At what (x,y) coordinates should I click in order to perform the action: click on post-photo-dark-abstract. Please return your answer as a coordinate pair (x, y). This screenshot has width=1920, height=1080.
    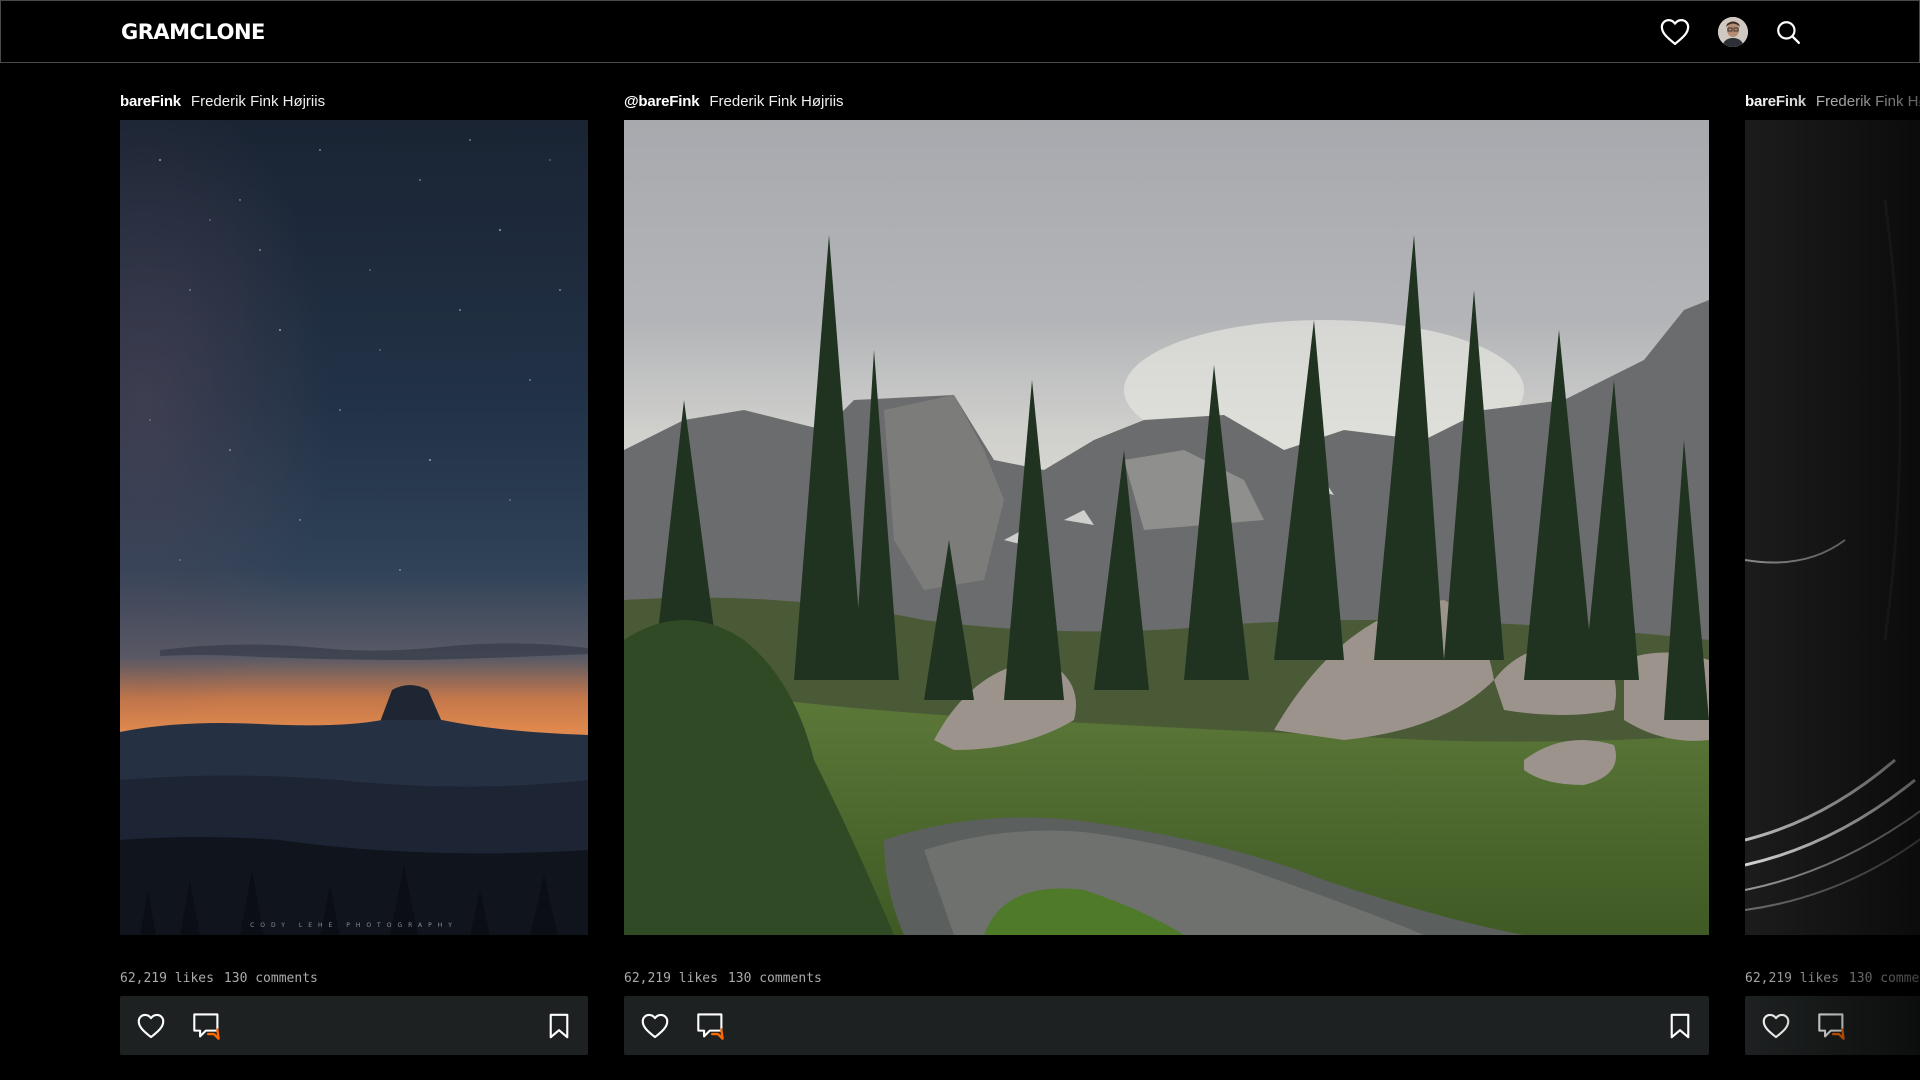
    Looking at the image, I should click on (1832, 527).